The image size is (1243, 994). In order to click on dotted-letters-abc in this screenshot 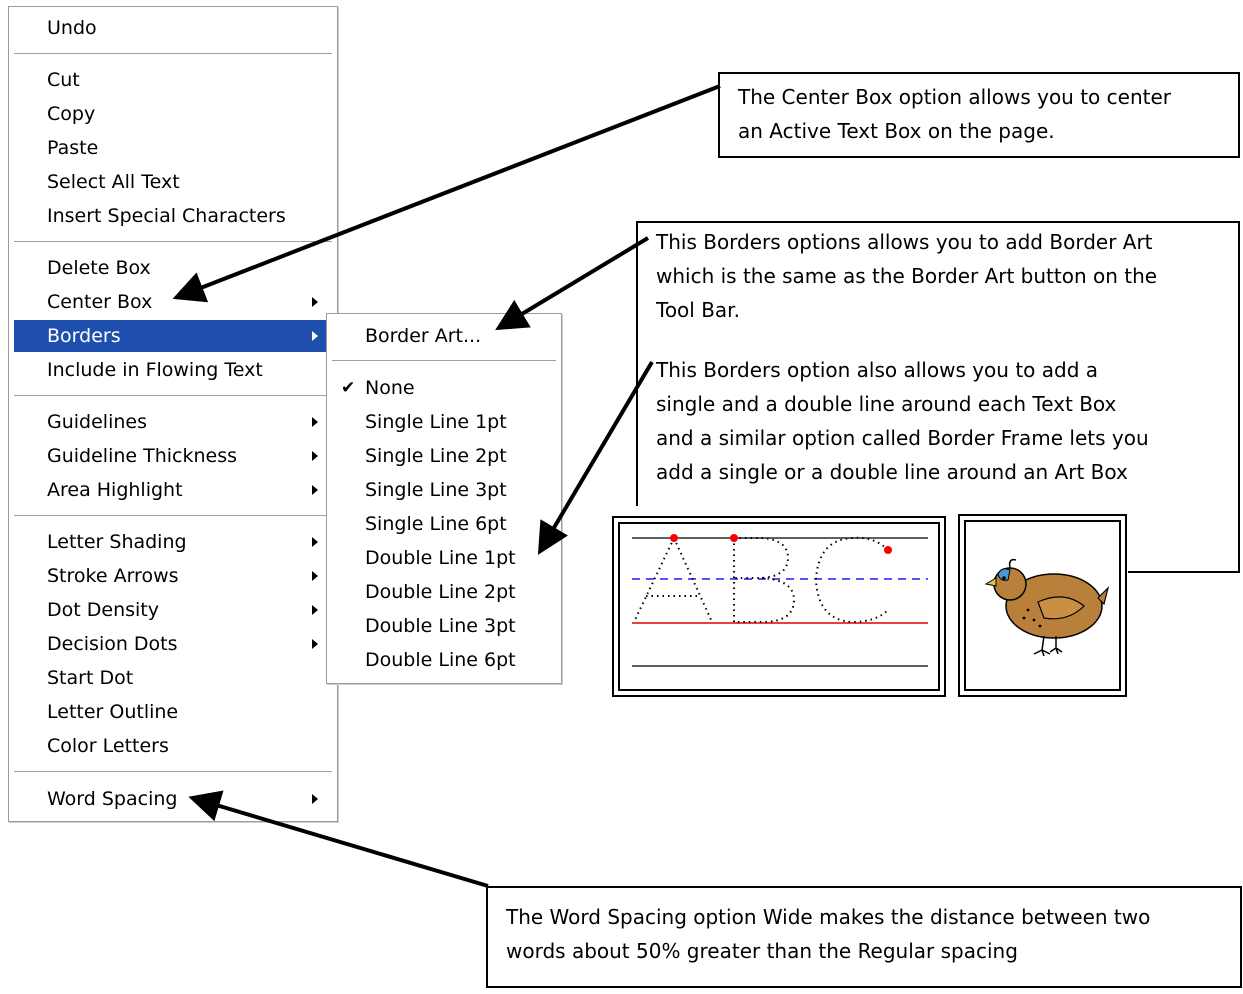, I will do `click(780, 600)`.